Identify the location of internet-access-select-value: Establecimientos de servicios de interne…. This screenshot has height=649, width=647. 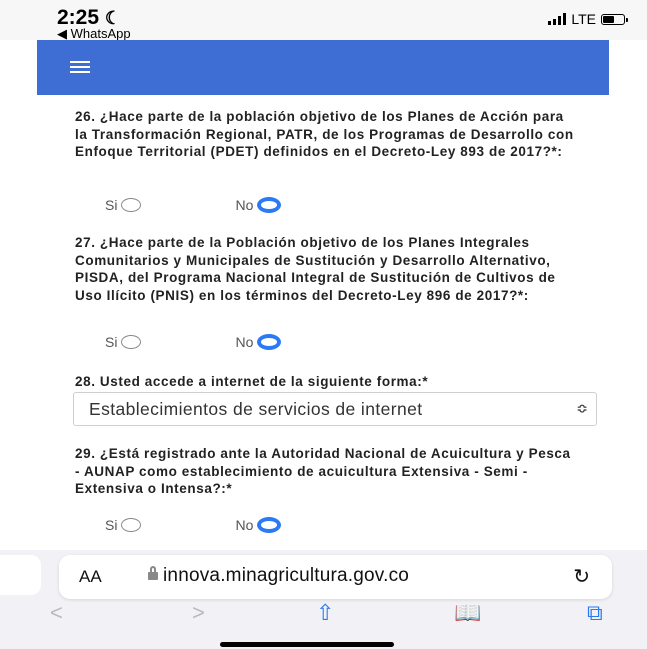
(256, 409).